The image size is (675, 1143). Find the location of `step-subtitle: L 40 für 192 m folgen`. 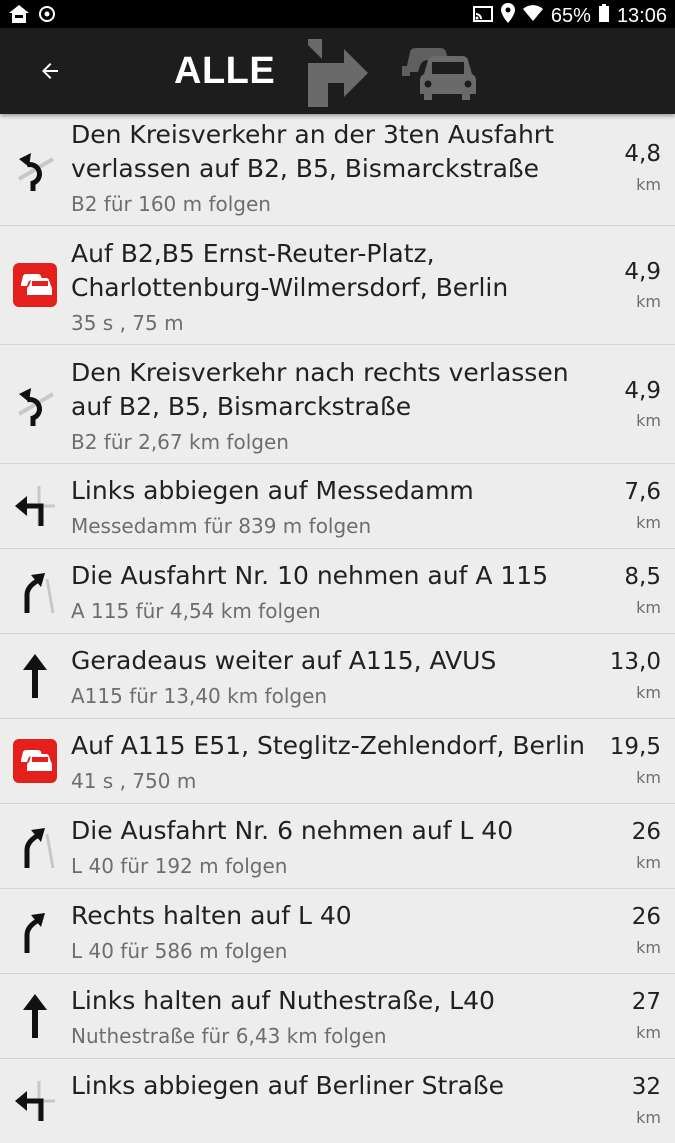

step-subtitle: L 40 für 192 m folgen is located at coordinates (179, 866).